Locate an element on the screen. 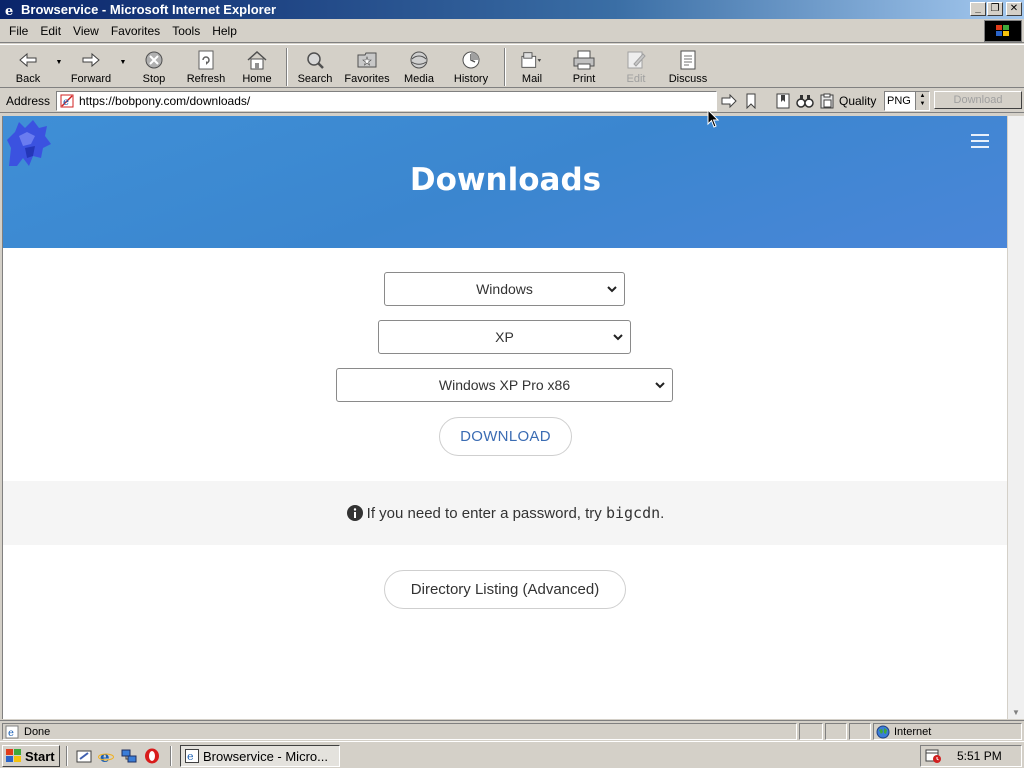 Image resolution: width=1024 pixels, height=768 pixels. download-button: DOWNLOAD is located at coordinates (505, 436).